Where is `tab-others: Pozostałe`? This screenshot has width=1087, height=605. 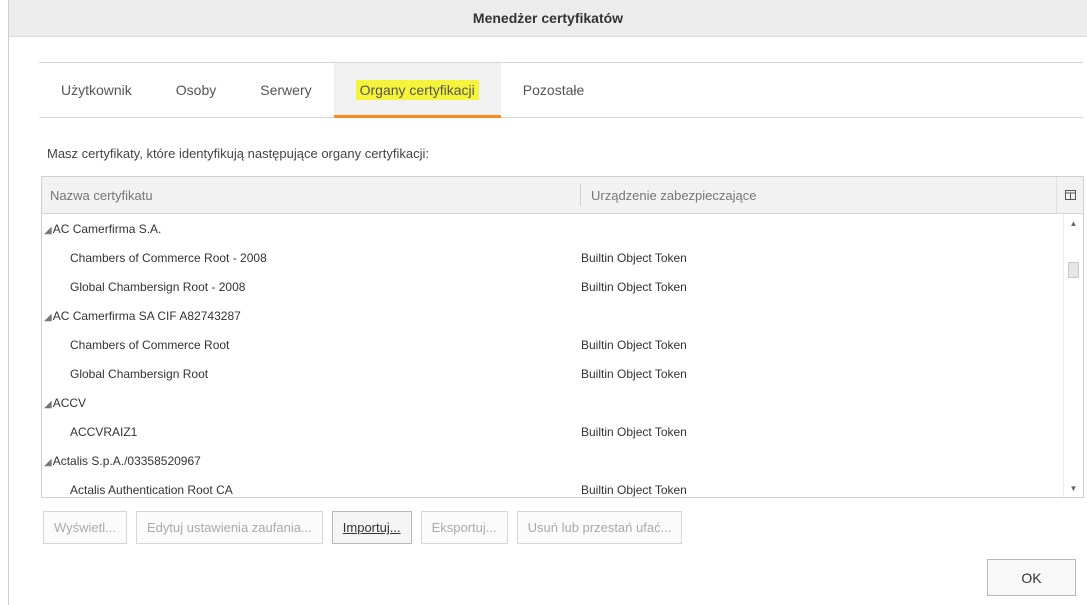 tab-others: Pozostałe is located at coordinates (553, 90).